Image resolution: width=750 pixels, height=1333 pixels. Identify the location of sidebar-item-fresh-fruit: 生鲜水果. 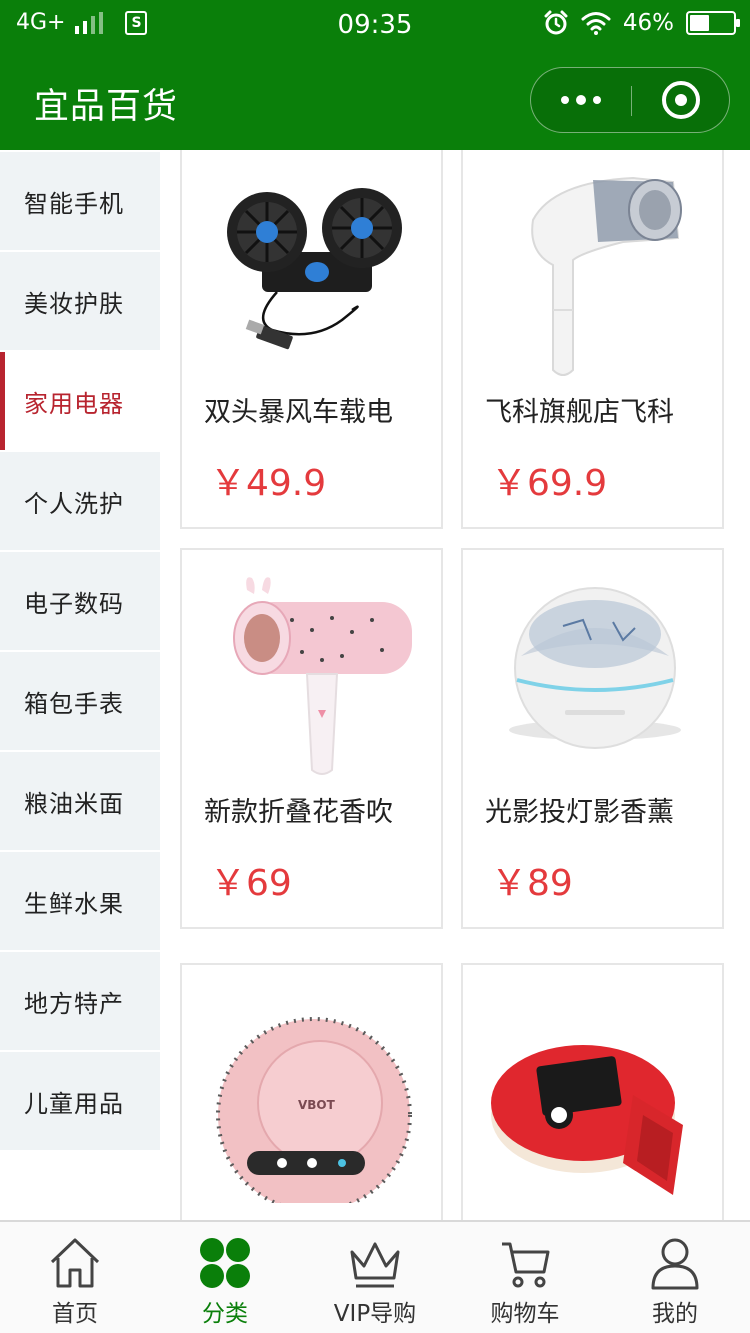
(80, 901).